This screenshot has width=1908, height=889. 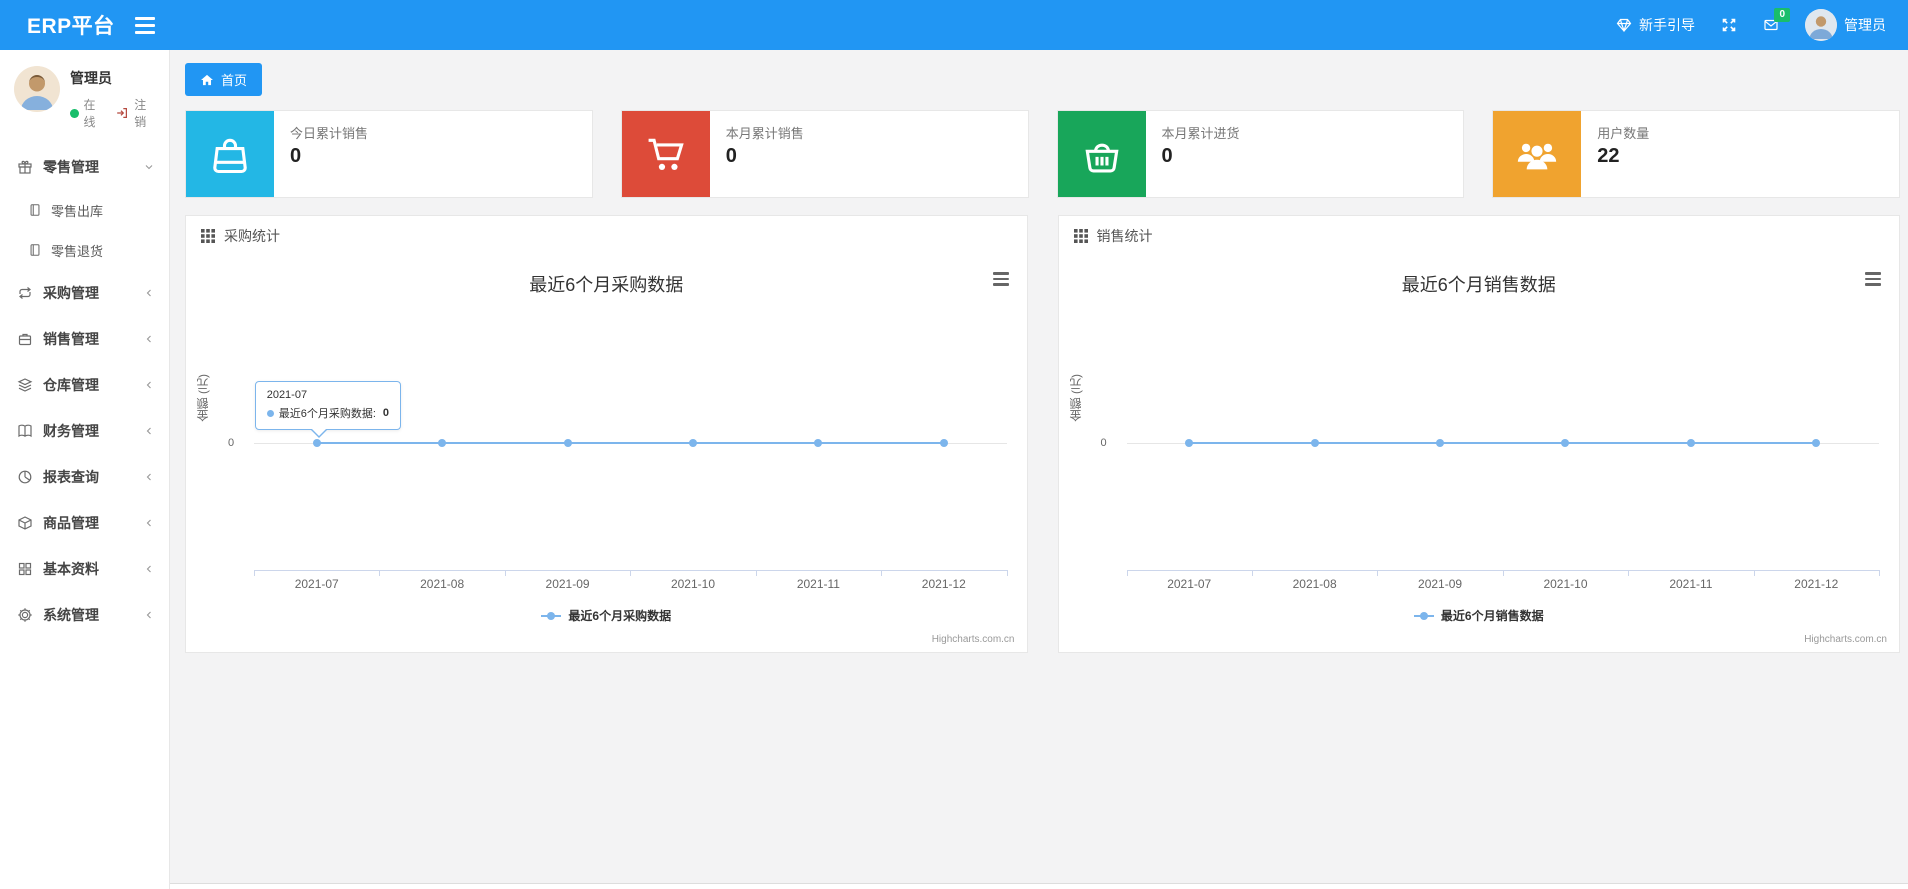 What do you see at coordinates (1124, 236) in the screenshot?
I see `panel-title: 销售统计` at bounding box center [1124, 236].